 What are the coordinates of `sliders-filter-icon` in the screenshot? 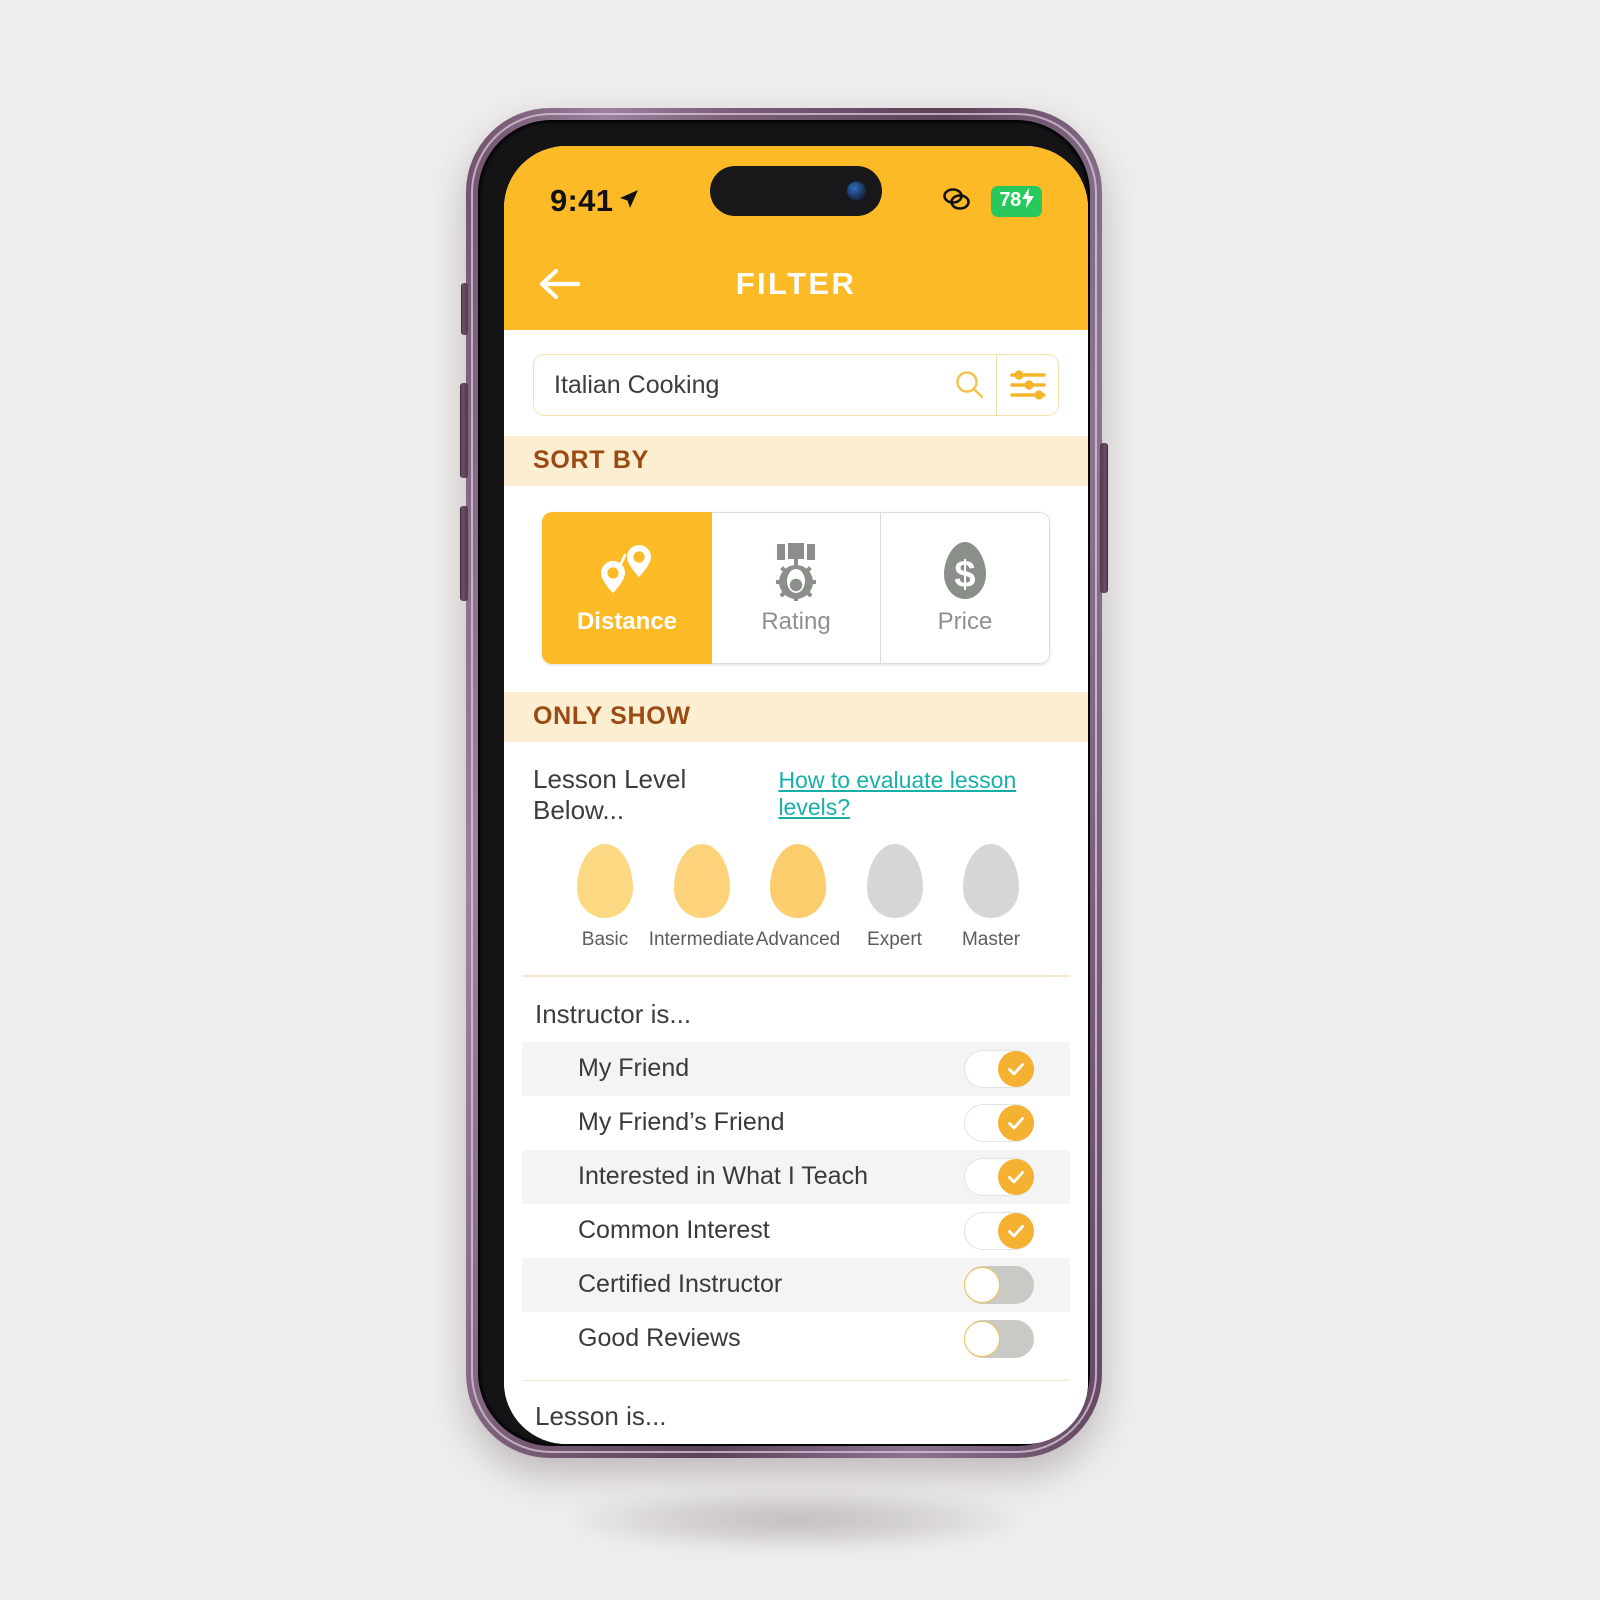 It's located at (1027, 385).